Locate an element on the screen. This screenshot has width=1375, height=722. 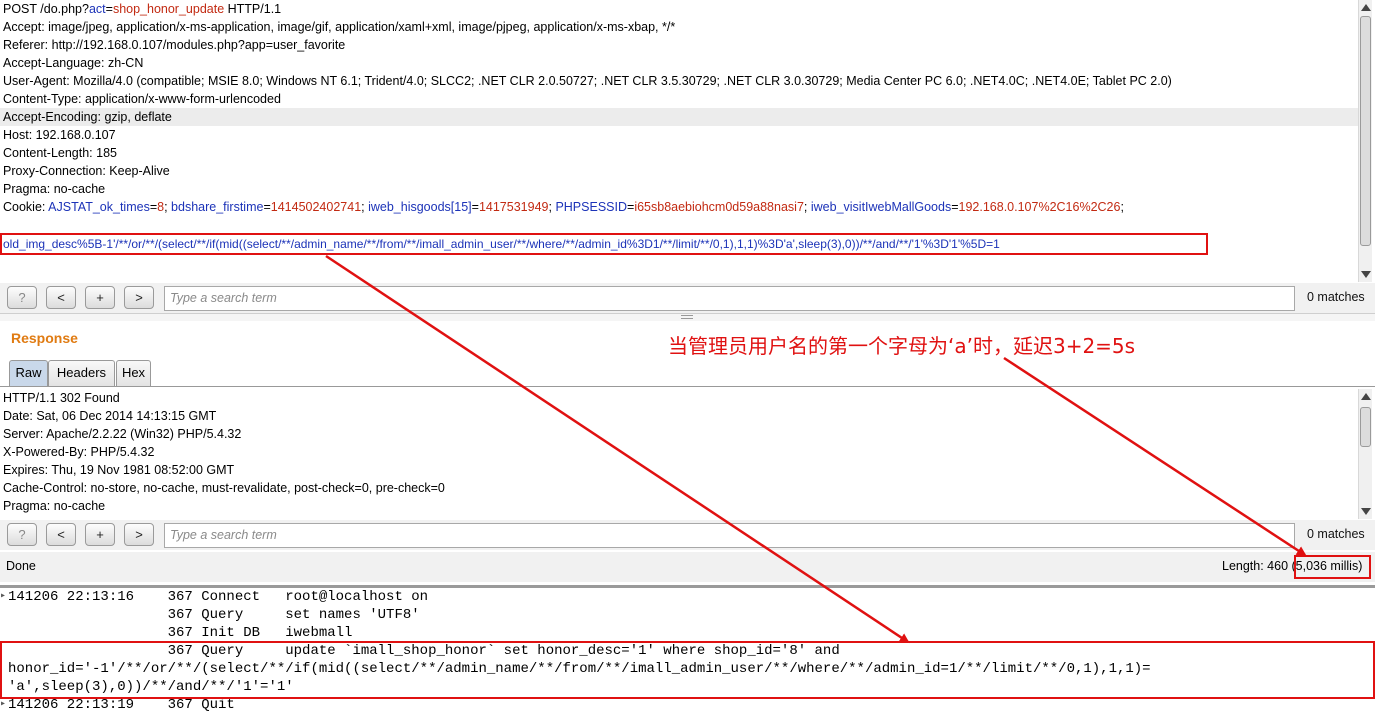
status-line: HTTP/1.1 302 Found is located at coordinates (61, 398).